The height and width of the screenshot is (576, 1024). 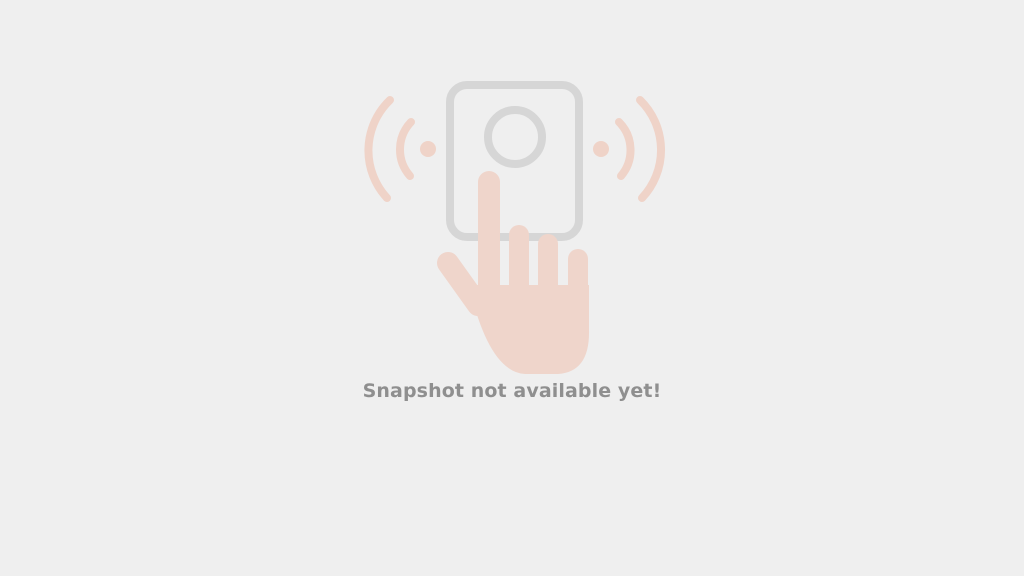 What do you see at coordinates (601, 149) in the screenshot?
I see `right-signal-dot` at bounding box center [601, 149].